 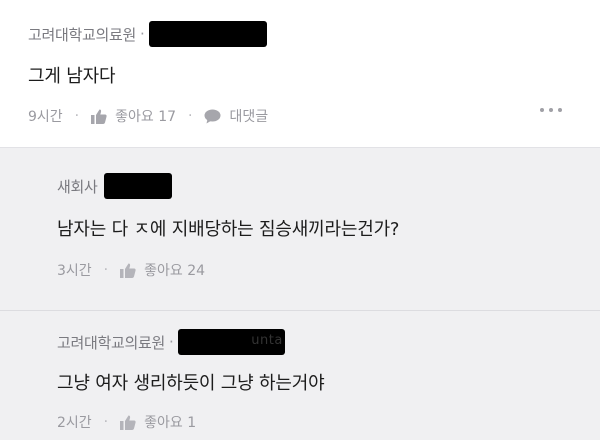 What do you see at coordinates (74, 271) in the screenshot?
I see `comment-time: 3시간` at bounding box center [74, 271].